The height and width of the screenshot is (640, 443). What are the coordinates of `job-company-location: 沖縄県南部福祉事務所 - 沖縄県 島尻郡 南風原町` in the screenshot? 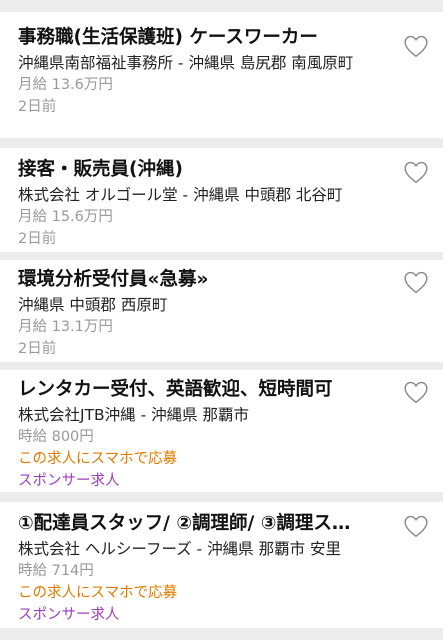 It's located at (186, 63).